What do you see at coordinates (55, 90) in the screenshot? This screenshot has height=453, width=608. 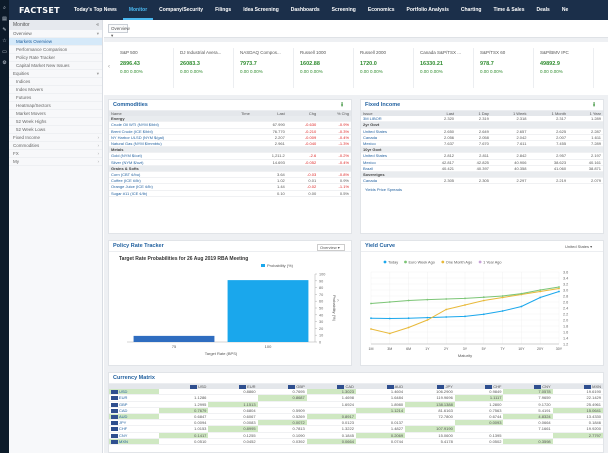 I see `sidebar-item: Index Movers` at bounding box center [55, 90].